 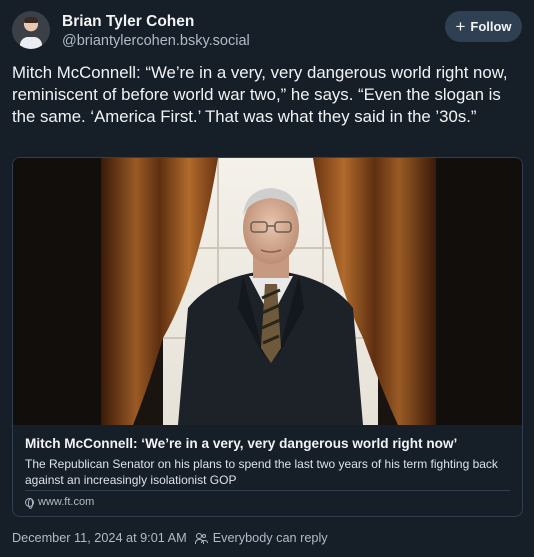 What do you see at coordinates (128, 22) in the screenshot?
I see `author-name: Brian Tyler Cohen` at bounding box center [128, 22].